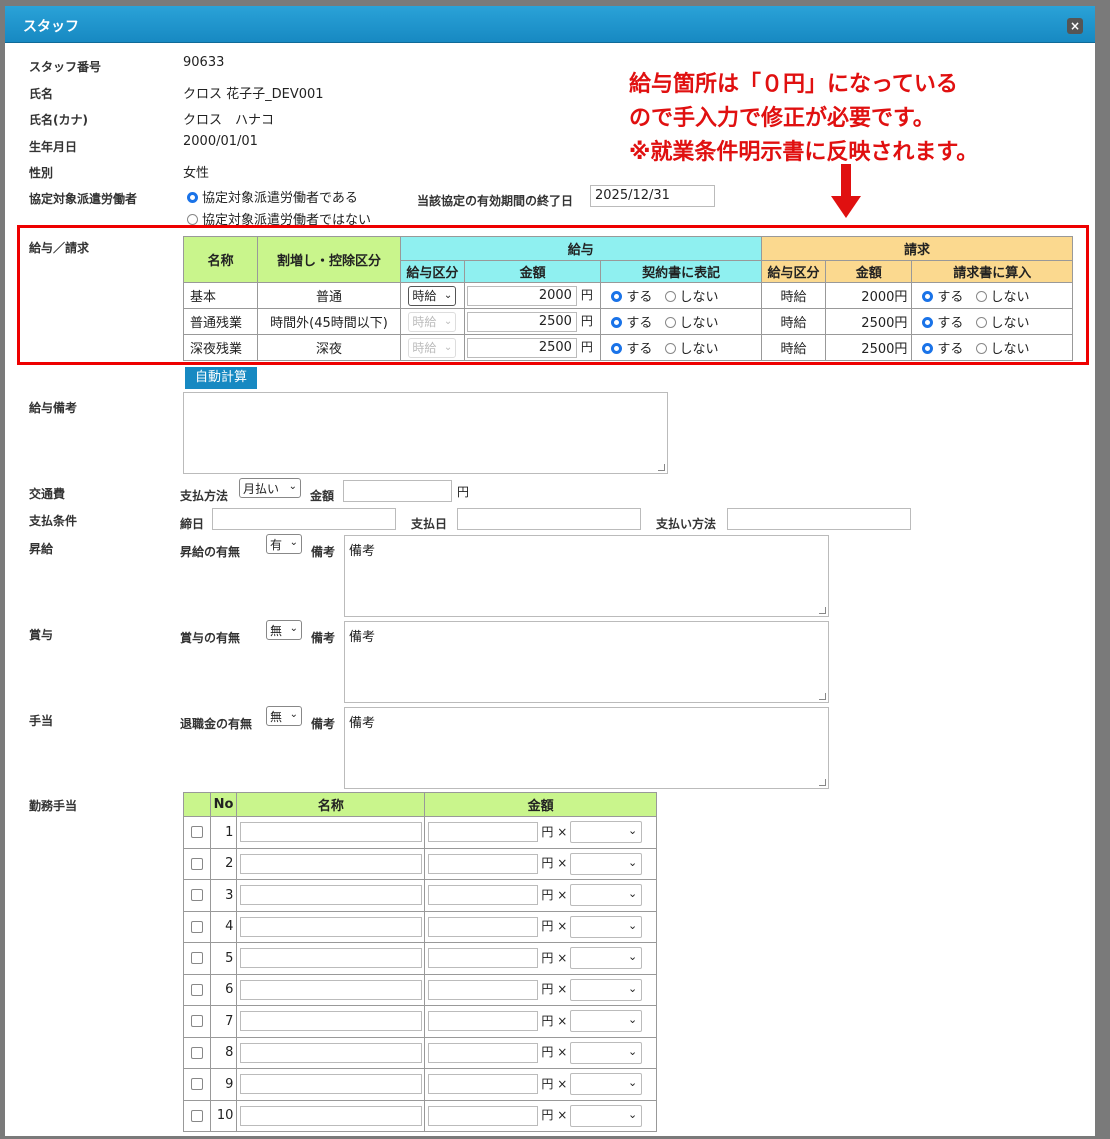 The height and width of the screenshot is (1139, 1110). Describe the element at coordinates (221, 378) in the screenshot. I see `auto-calc-button: 自動計算` at that location.